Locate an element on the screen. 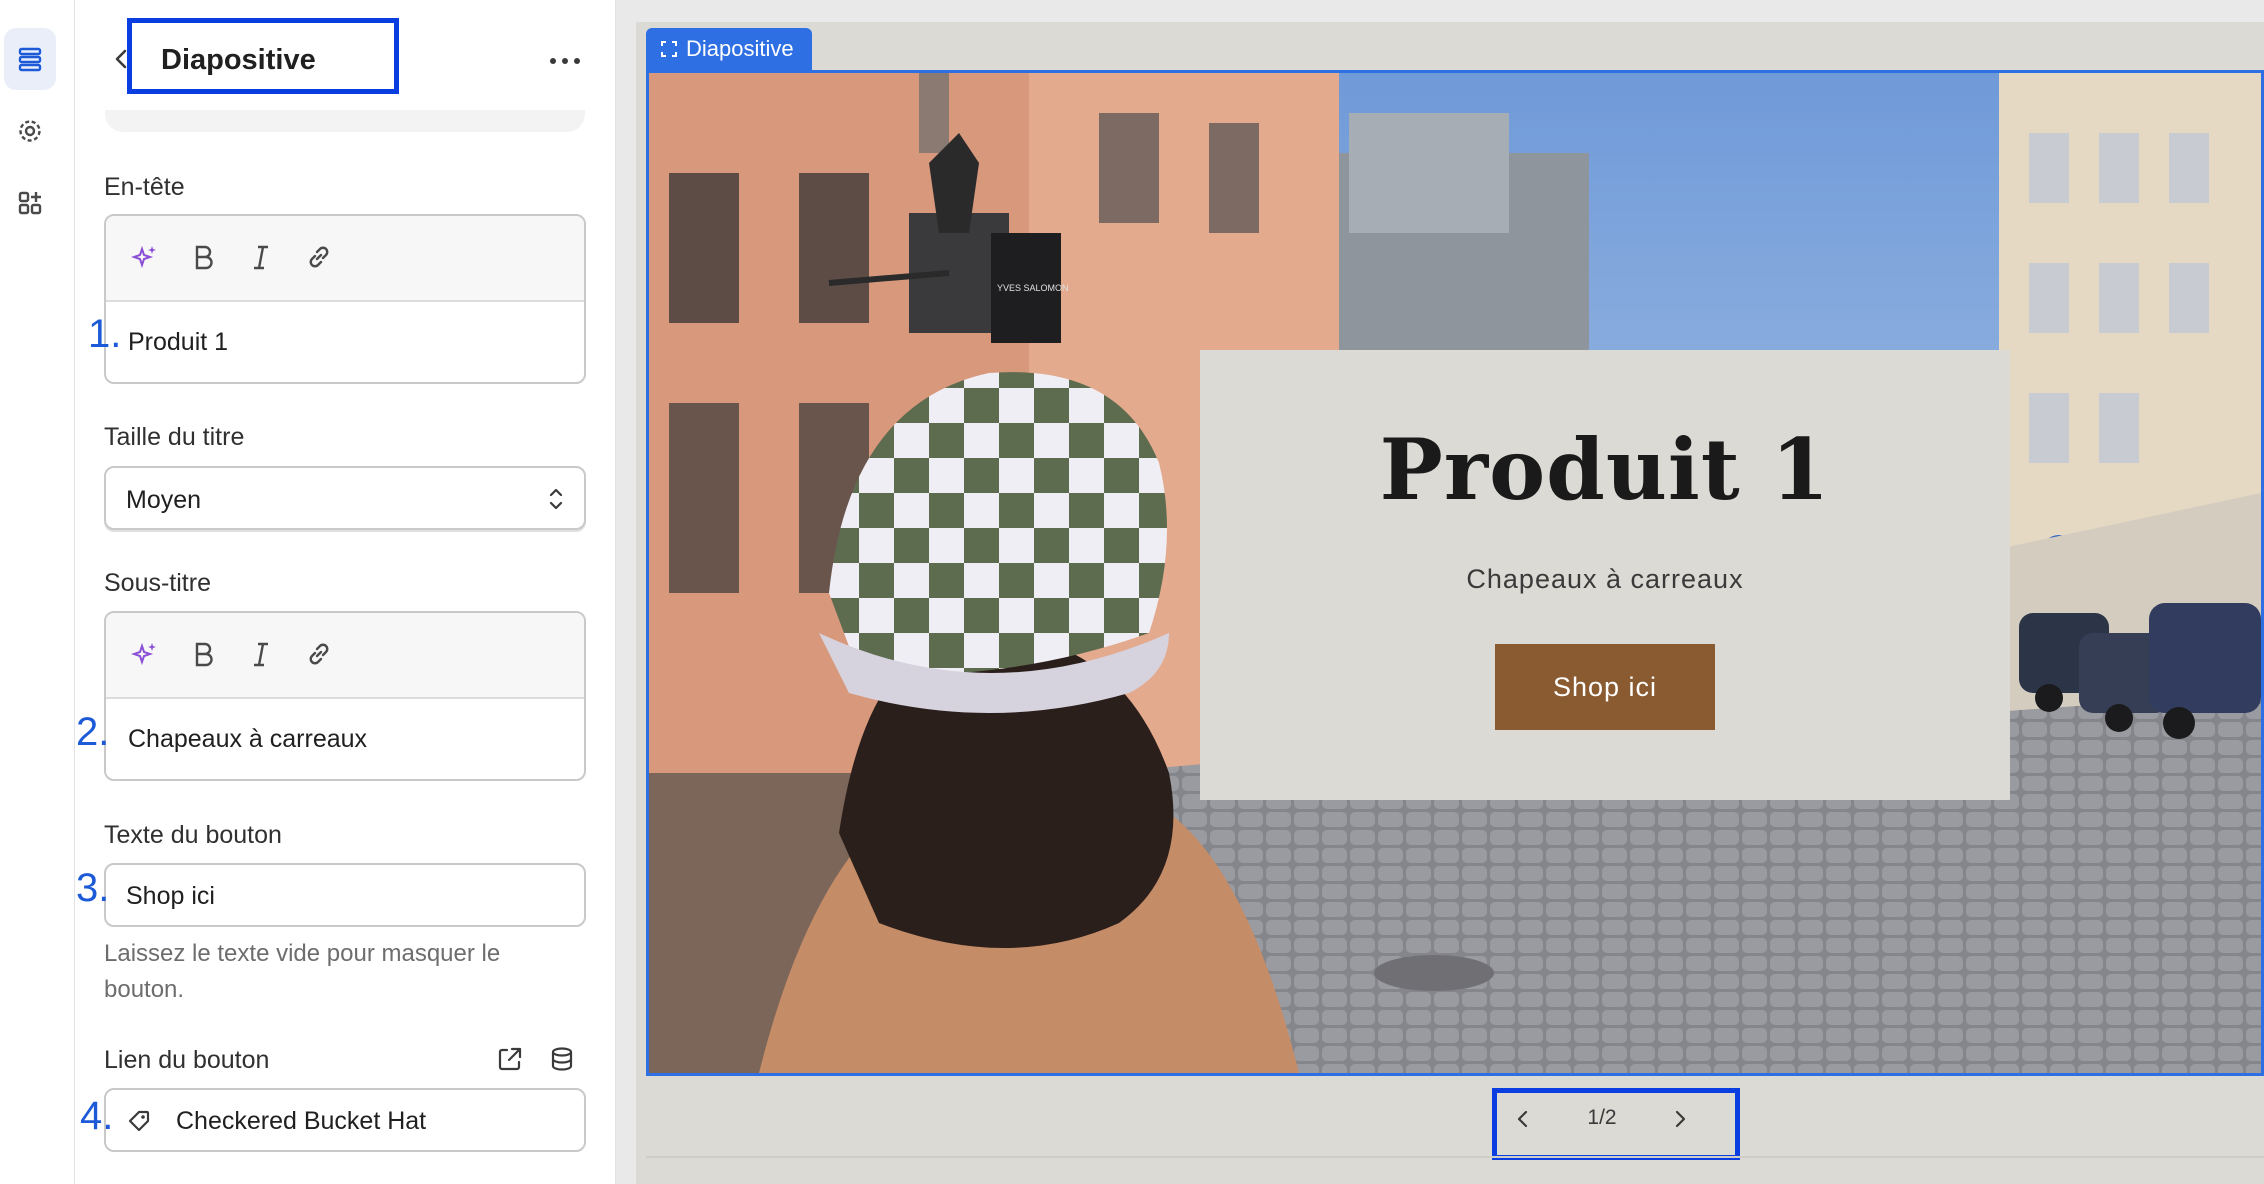 This screenshot has height=1184, width=2264. hero-subtitle: Chapeaux à carreaux is located at coordinates (1605, 579).